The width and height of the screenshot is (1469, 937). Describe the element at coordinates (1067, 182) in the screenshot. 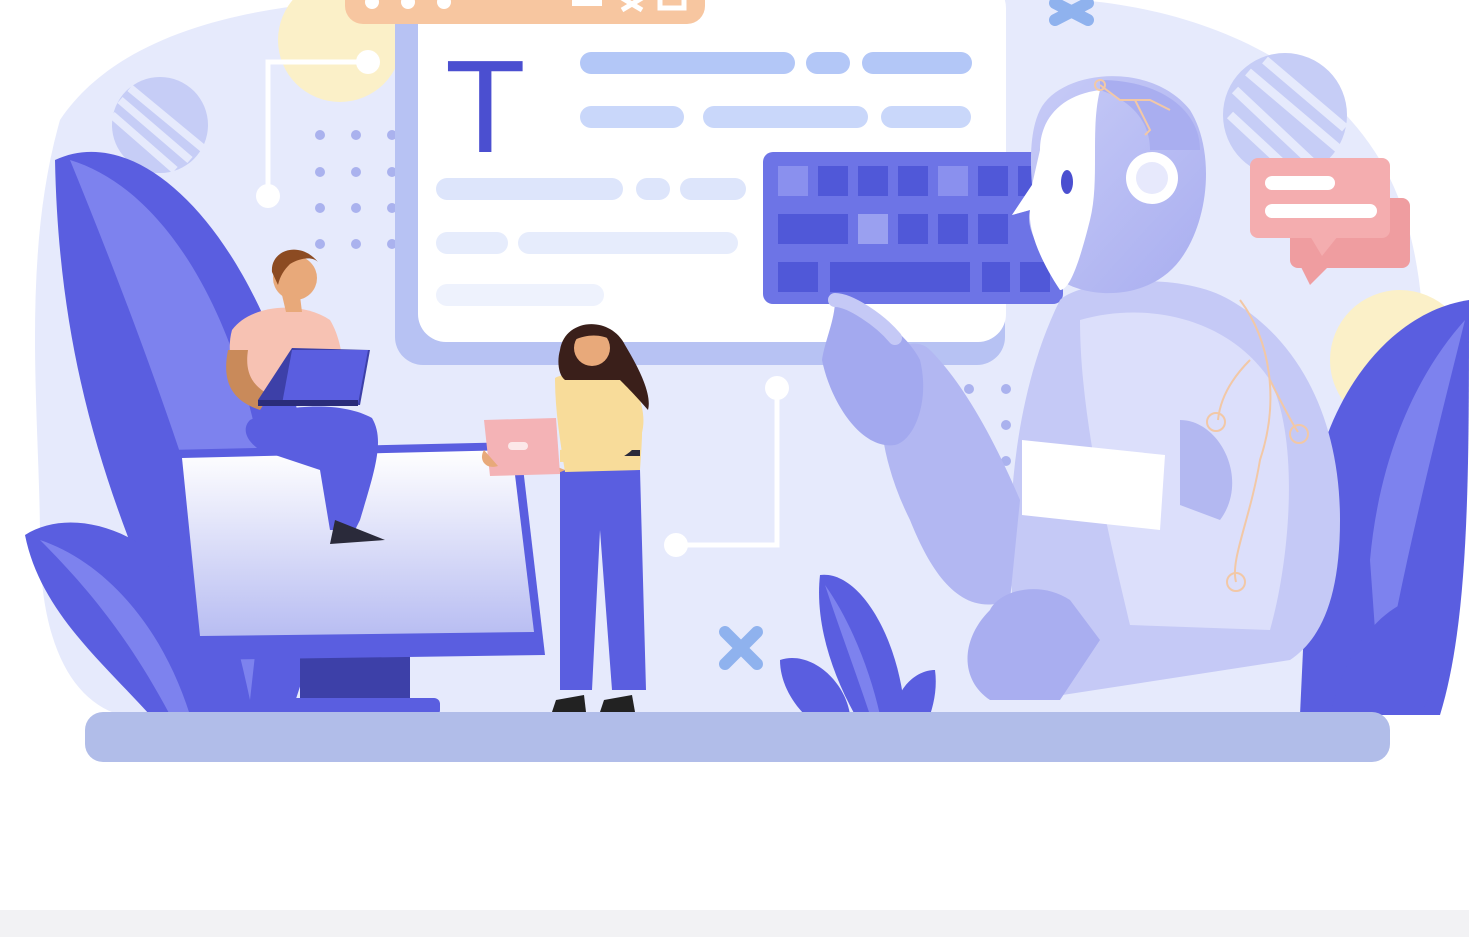

I see `robot-eye` at that location.